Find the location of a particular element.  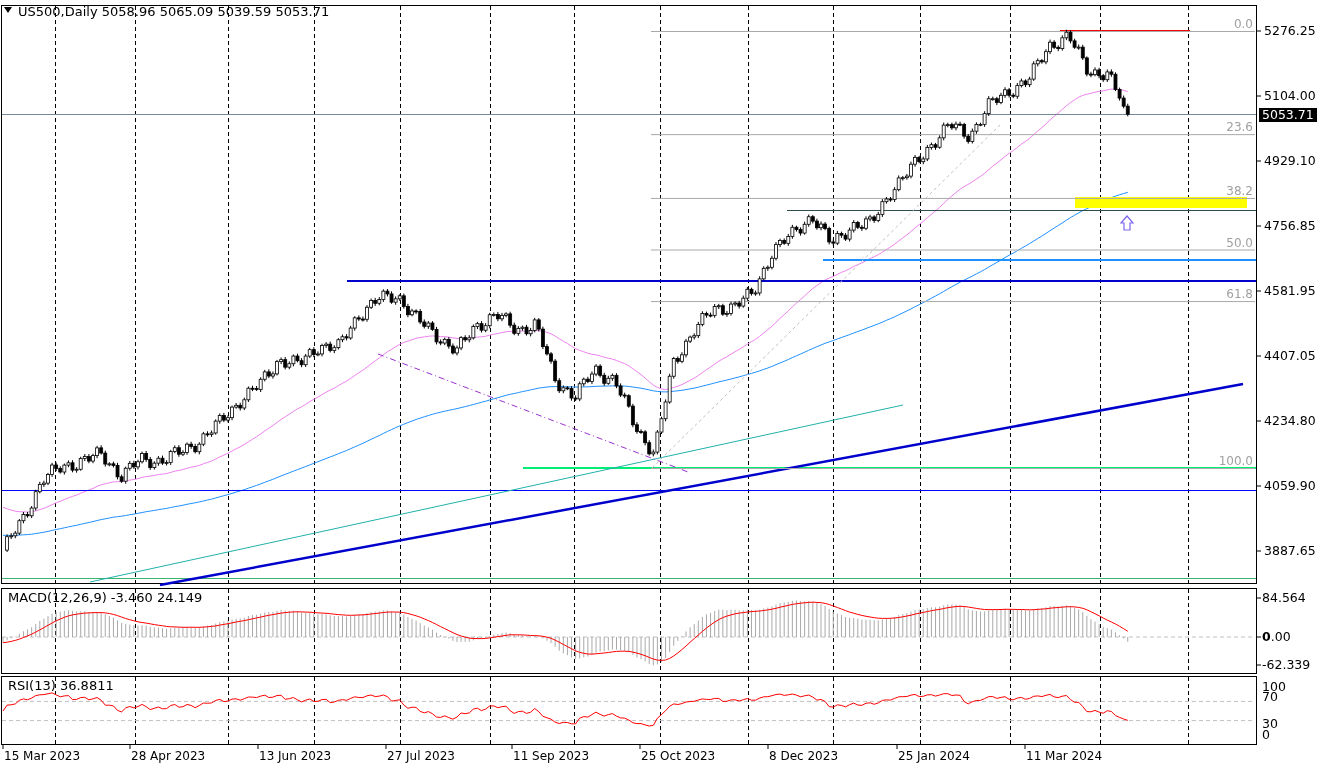

fibonacci-level-label: 38.2 is located at coordinates (1239, 190).